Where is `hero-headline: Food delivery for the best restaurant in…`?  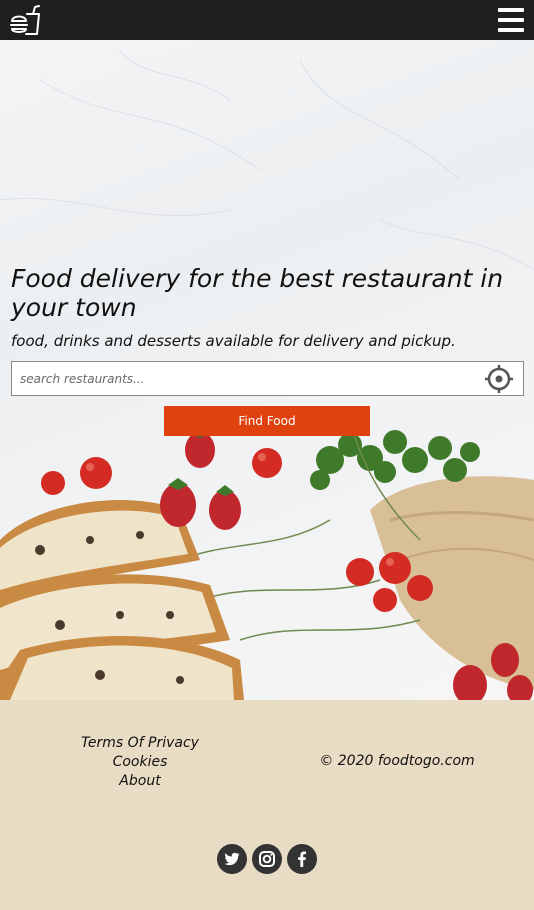 hero-headline: Food delivery for the best restaurant in… is located at coordinates (257, 293).